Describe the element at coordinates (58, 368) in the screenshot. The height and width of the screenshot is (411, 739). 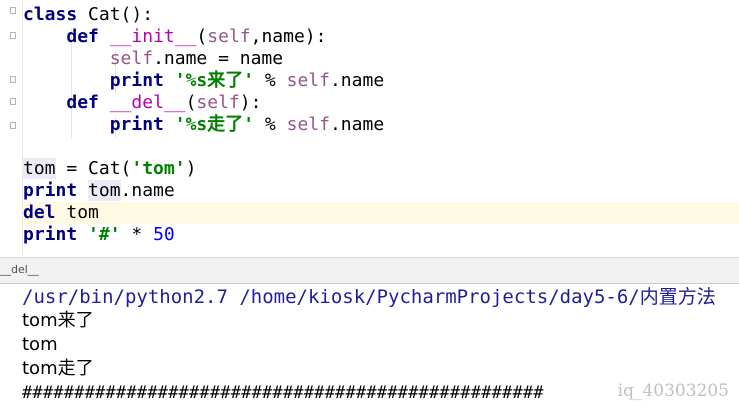
I see `console-output-line: tom走了` at that location.